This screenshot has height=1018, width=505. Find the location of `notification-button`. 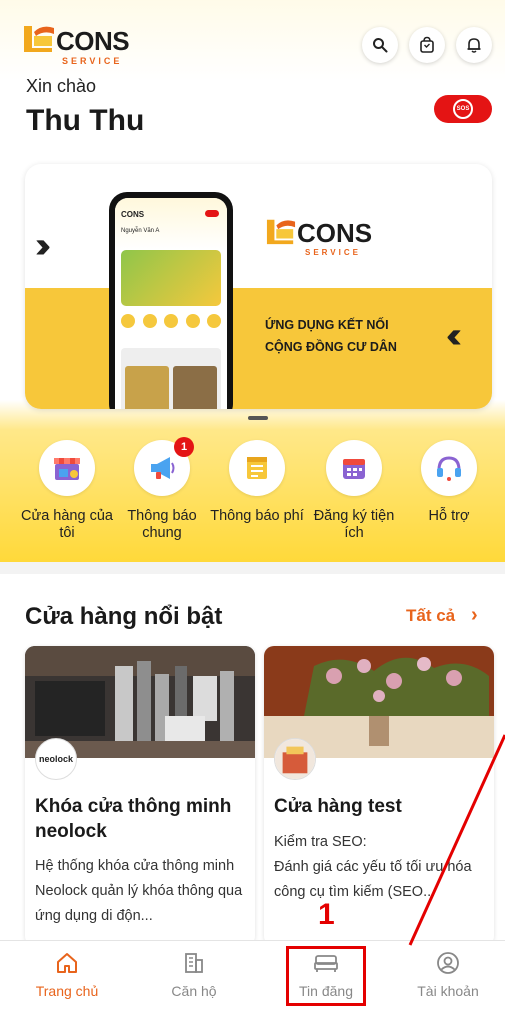

notification-button is located at coordinates (474, 45).